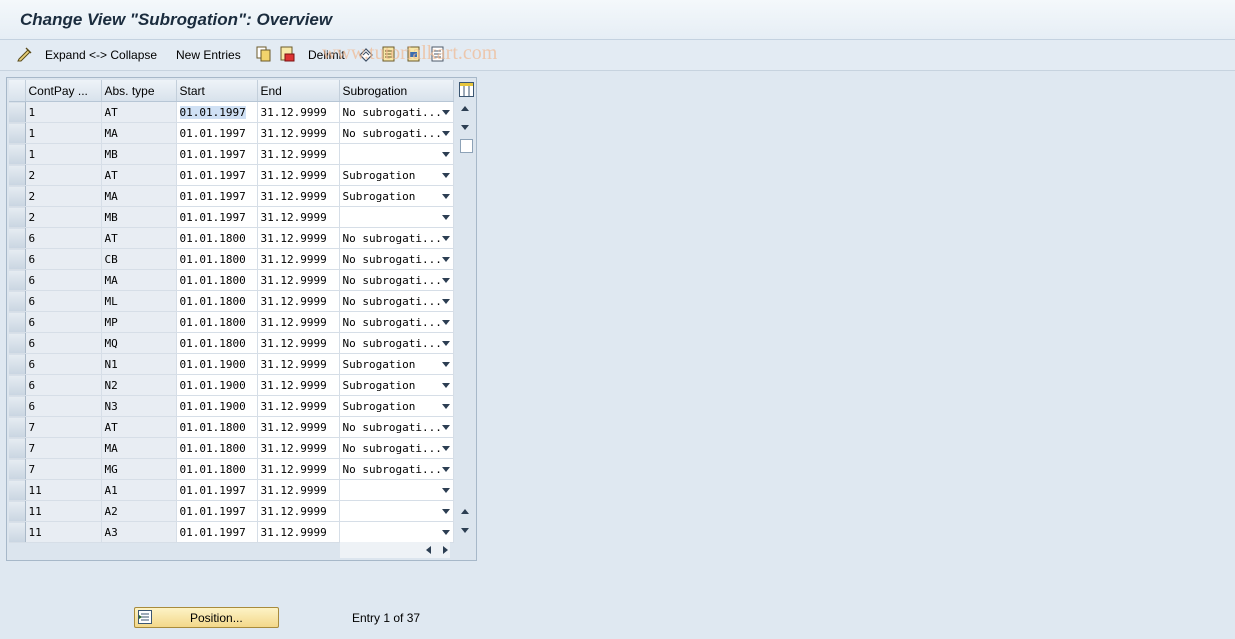 The width and height of the screenshot is (1235, 639). What do you see at coordinates (139, 385) in the screenshot?
I see `cell-abs-type: N2` at bounding box center [139, 385].